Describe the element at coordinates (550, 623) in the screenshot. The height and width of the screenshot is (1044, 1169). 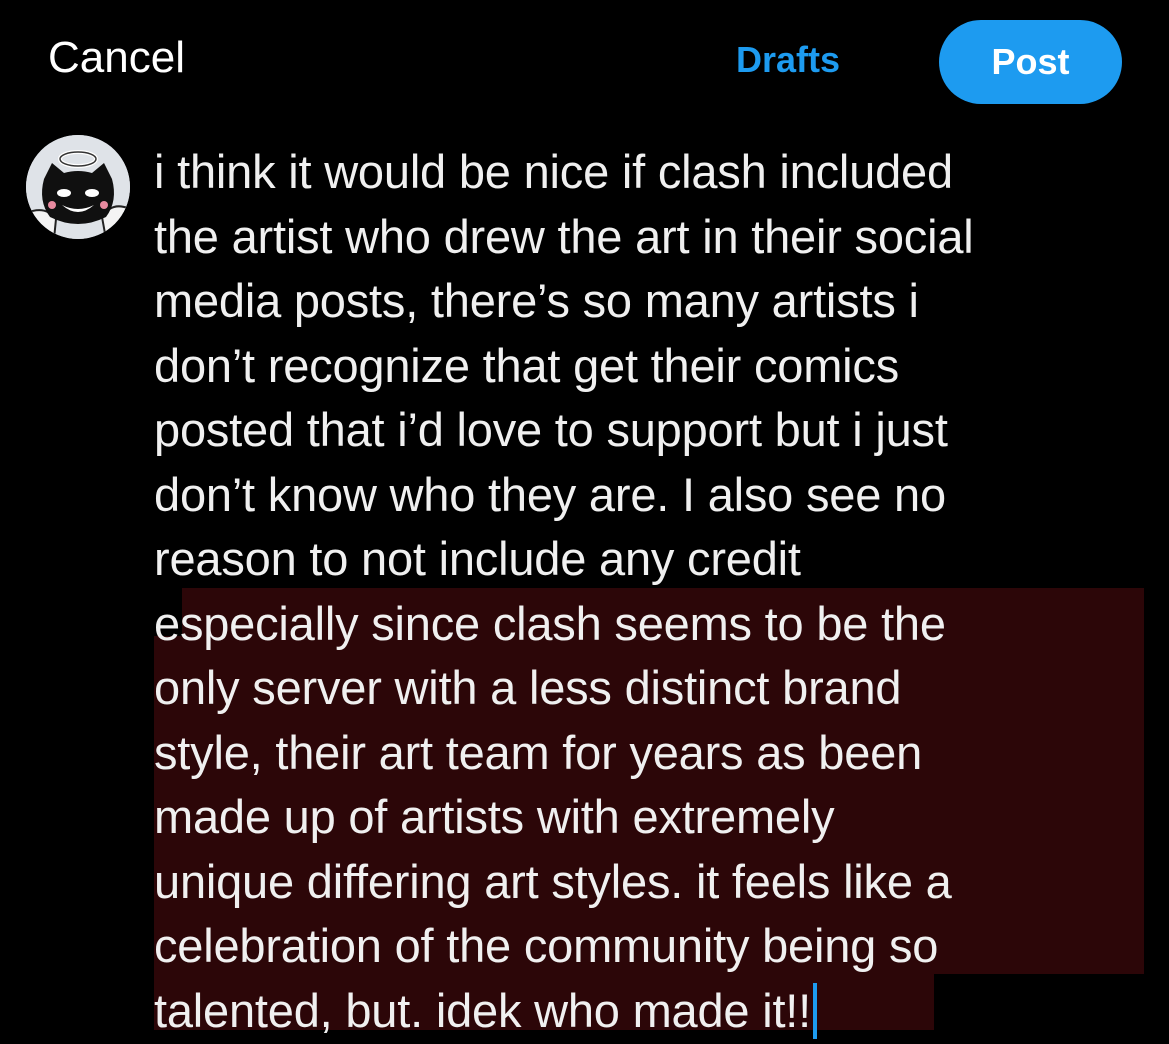
I see `text-line: especially since clash seems to be the` at that location.